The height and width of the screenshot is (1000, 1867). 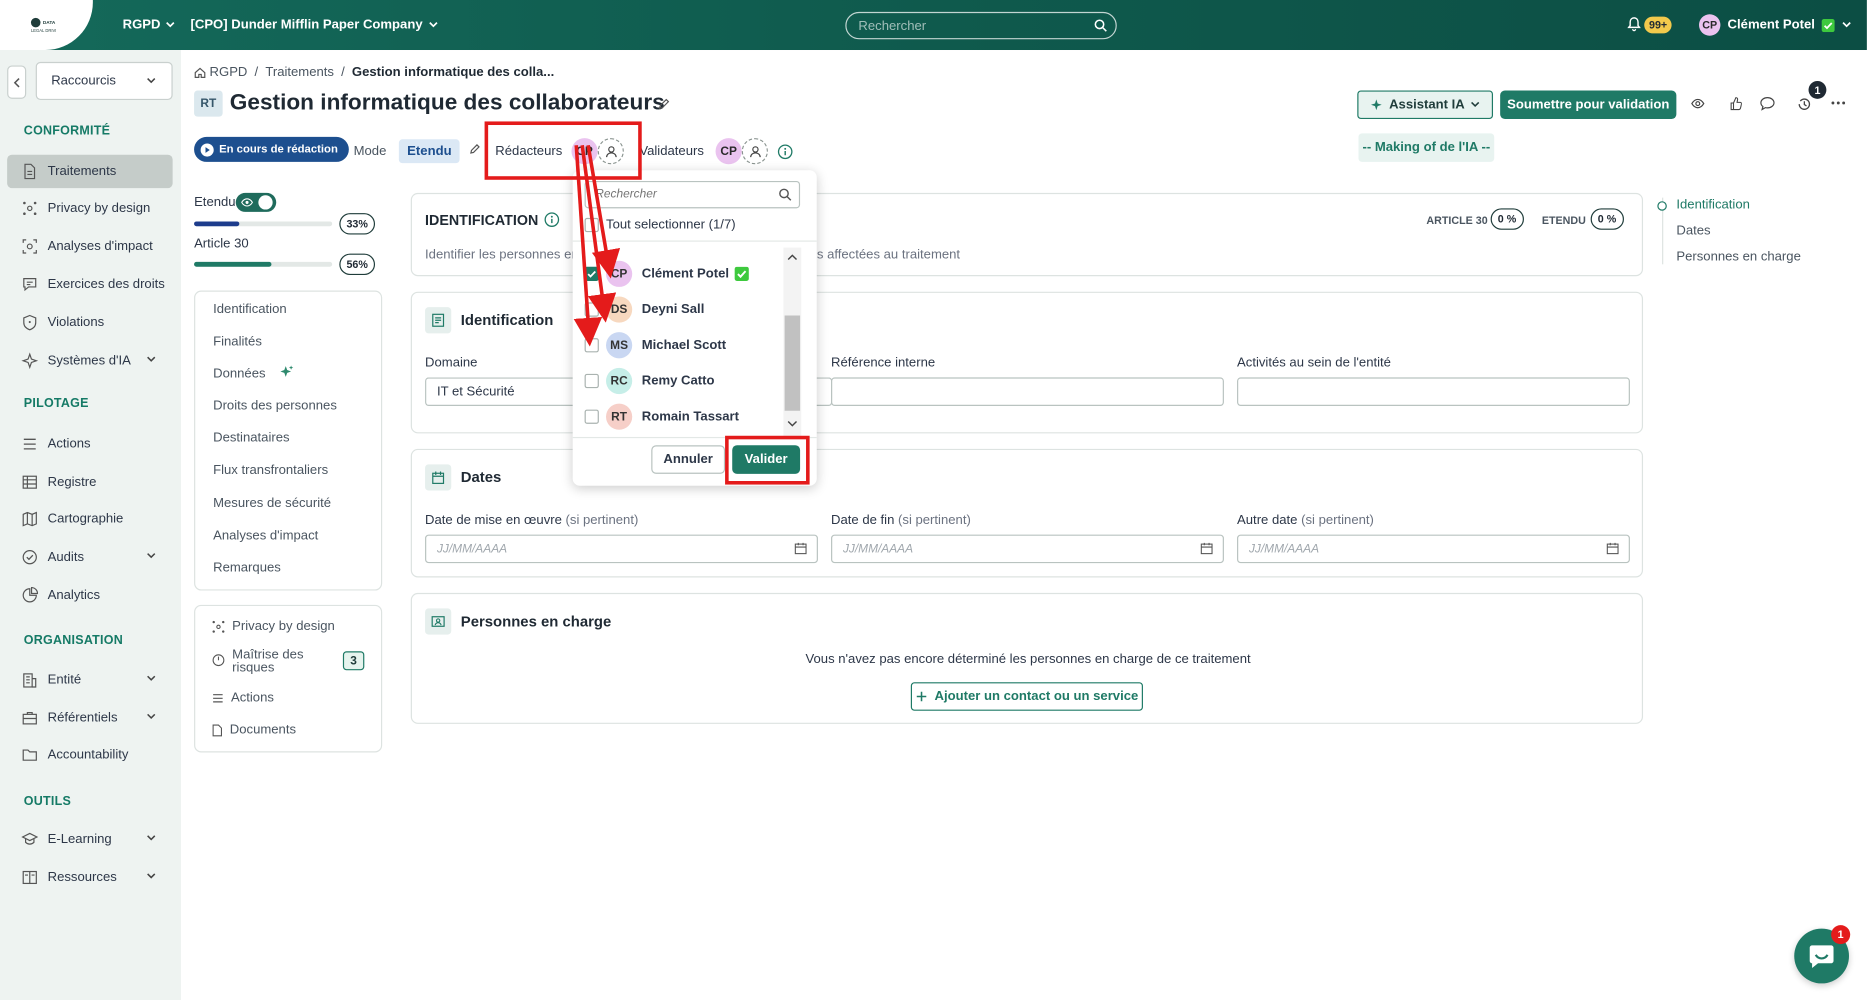 I want to click on sidebar-item-privacy-by-design: Privacy by design, so click(x=89, y=208).